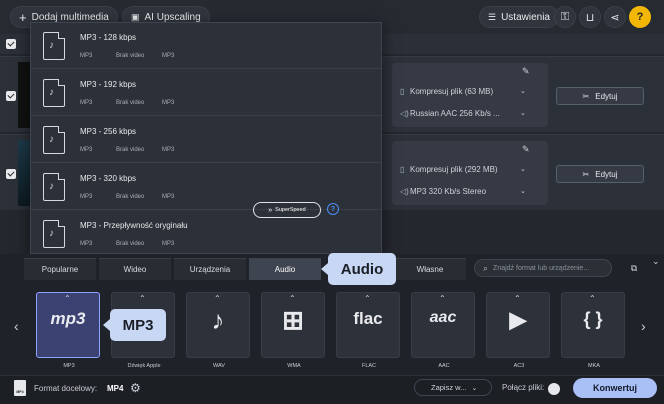  I want to click on format-mka: ⌃ { } MKA, so click(593, 330).